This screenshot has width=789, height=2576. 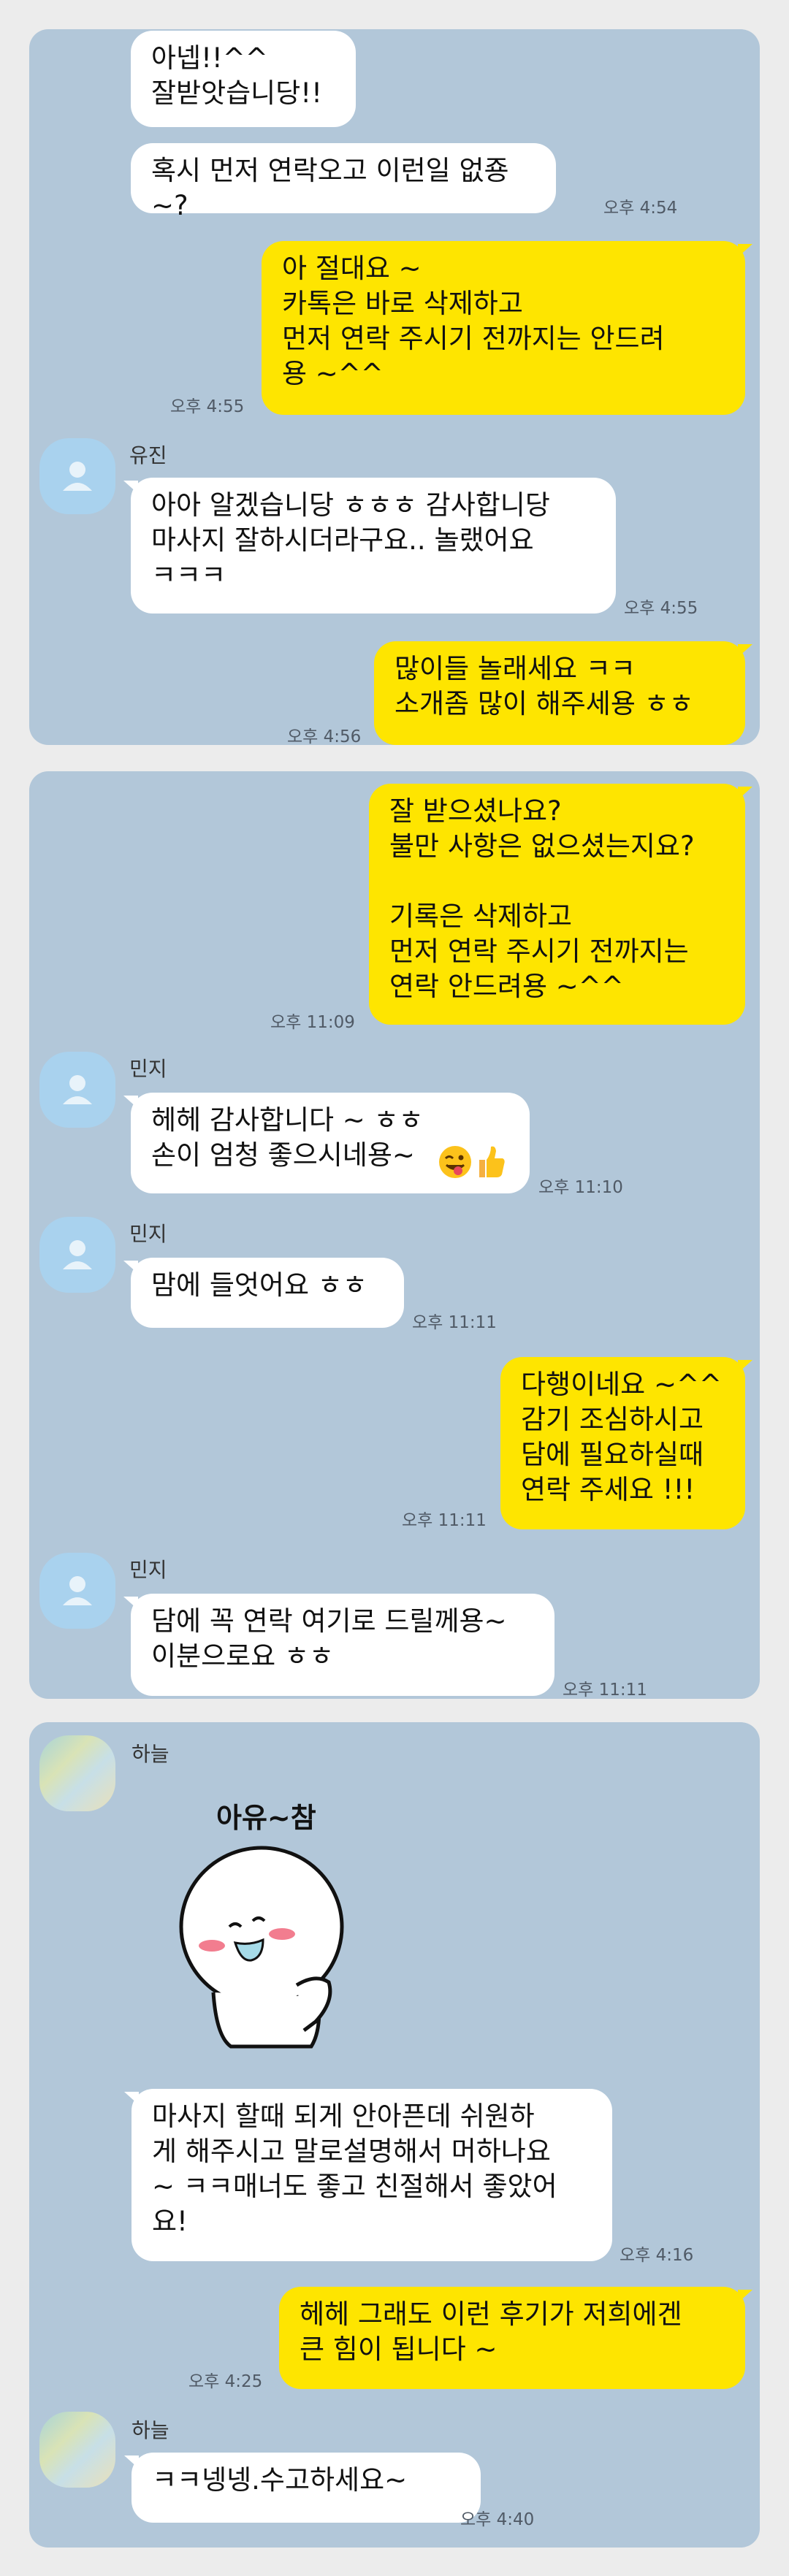 What do you see at coordinates (243, 79) in the screenshot?
I see `message-bubble: 아넵!!^^ 잘받앗습니당!!` at bounding box center [243, 79].